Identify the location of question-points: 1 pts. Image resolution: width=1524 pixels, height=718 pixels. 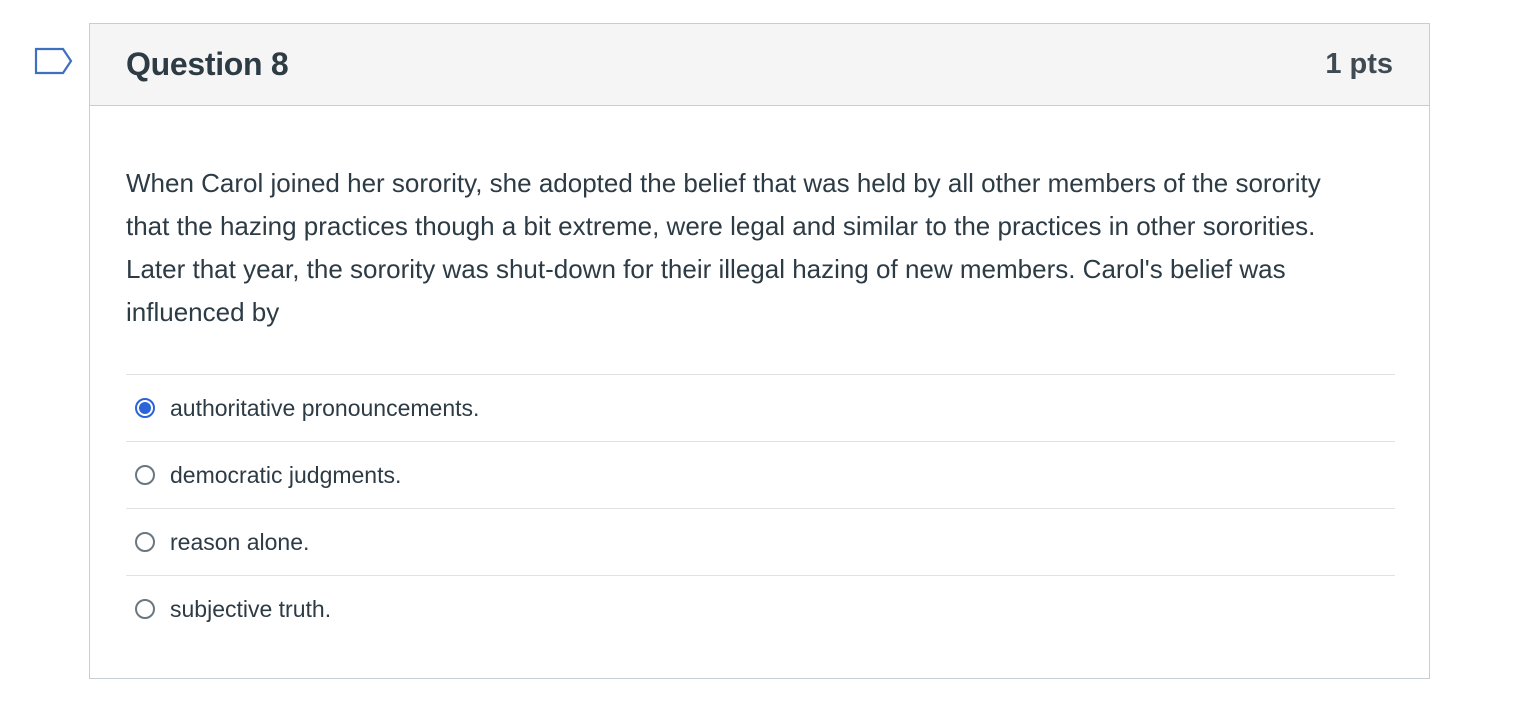
(1359, 64).